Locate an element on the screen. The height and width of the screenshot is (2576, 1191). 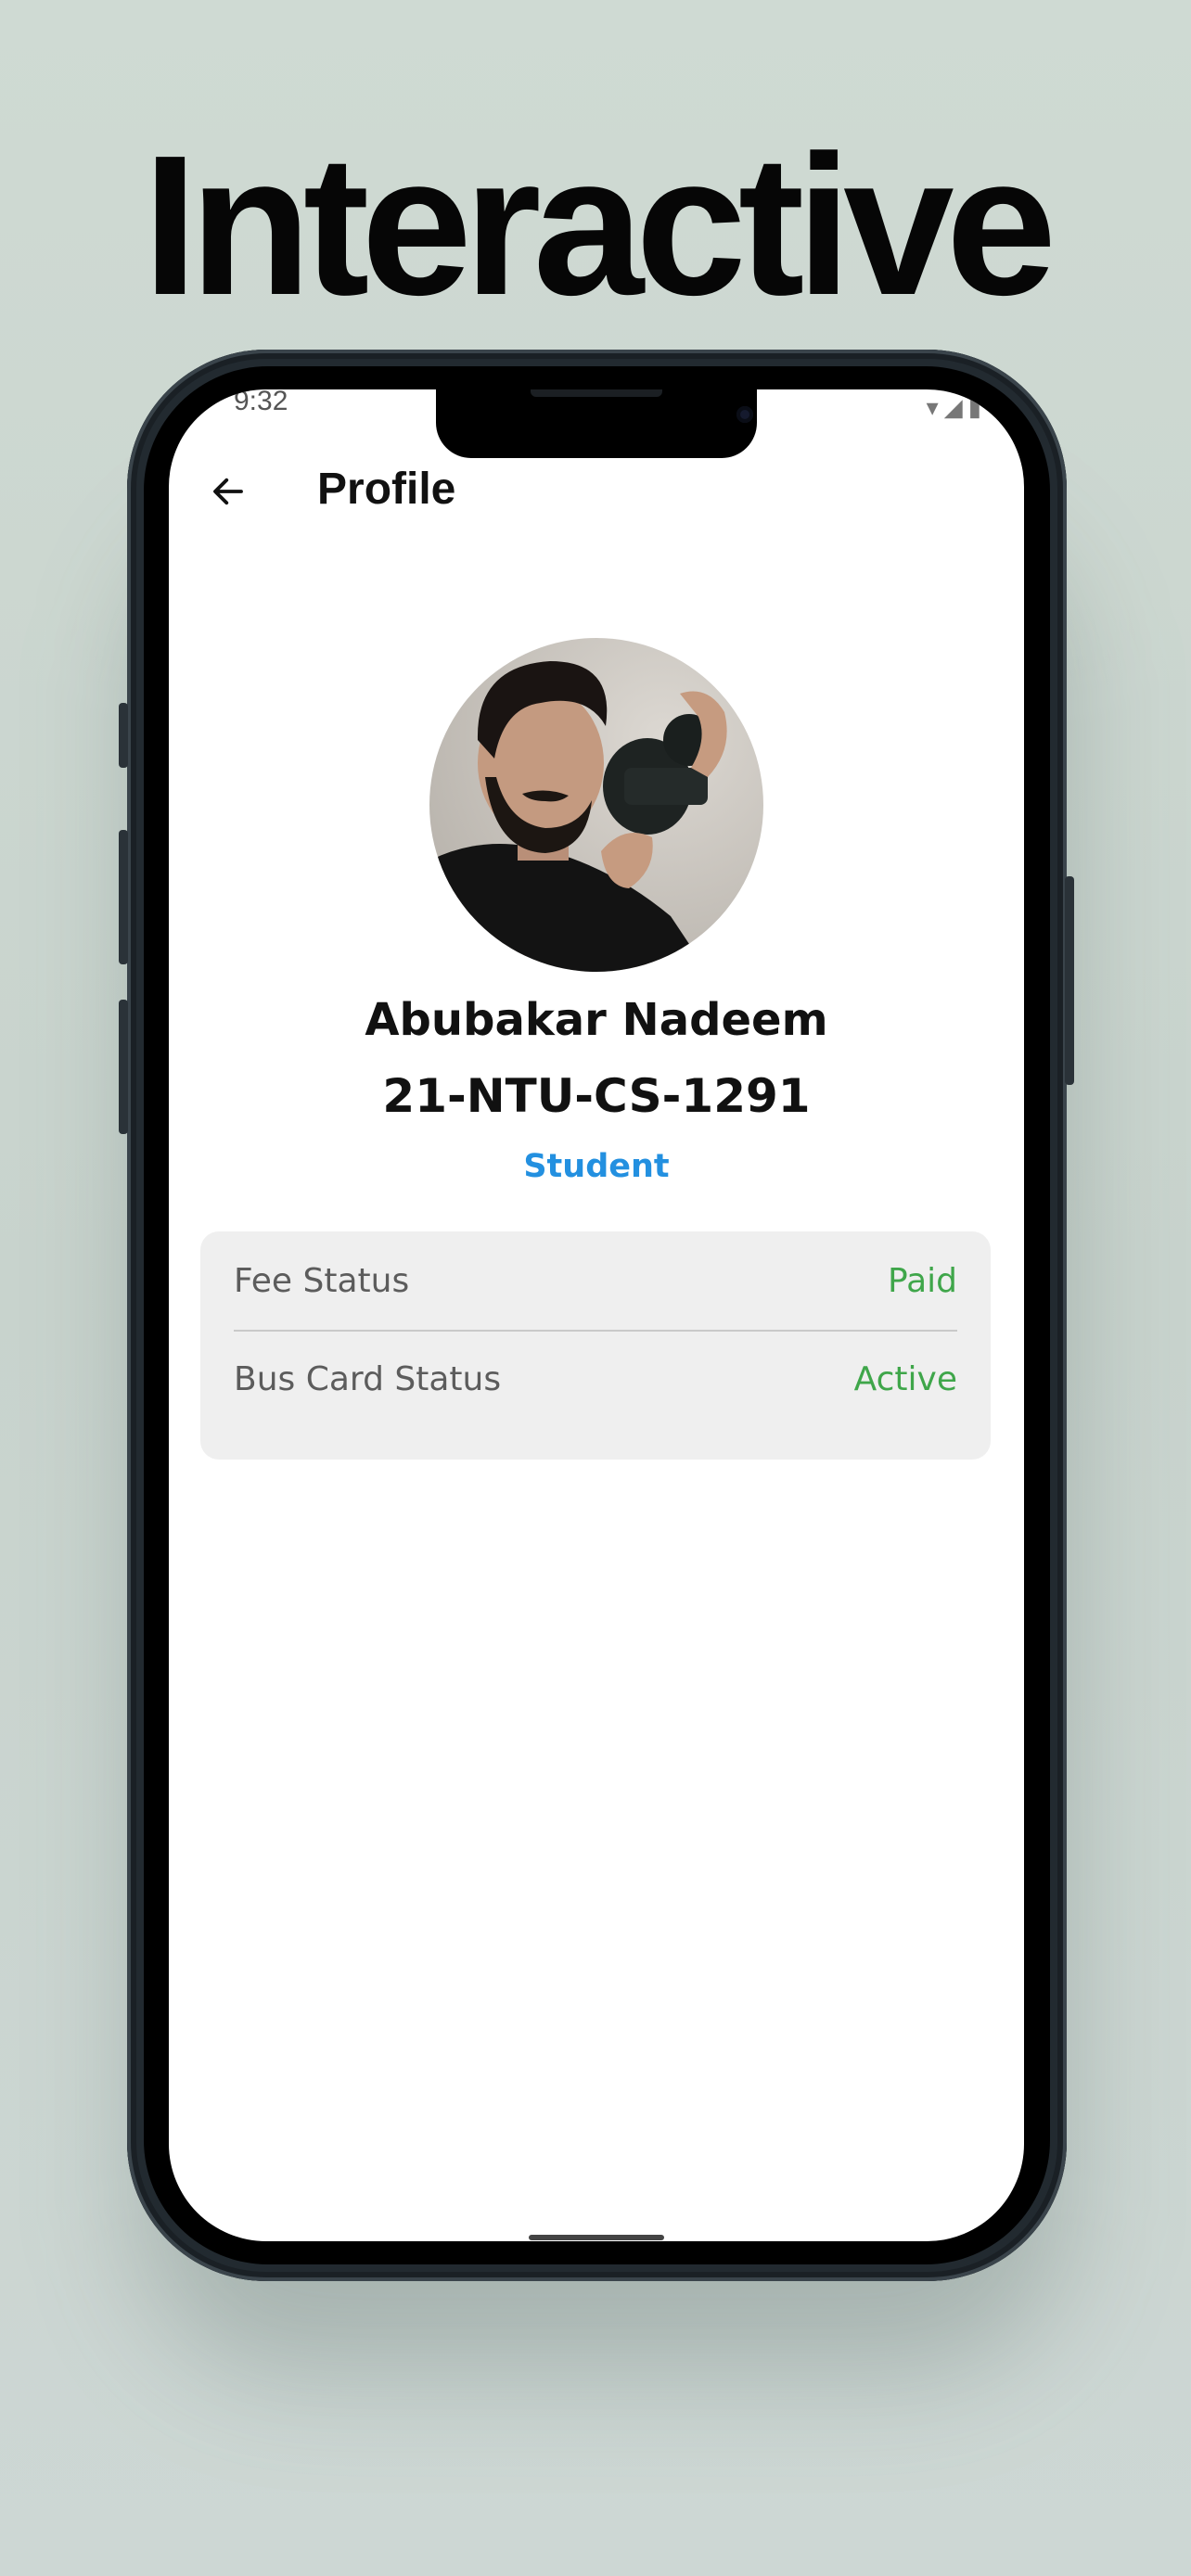
earpiece-speaker is located at coordinates (597, 393).